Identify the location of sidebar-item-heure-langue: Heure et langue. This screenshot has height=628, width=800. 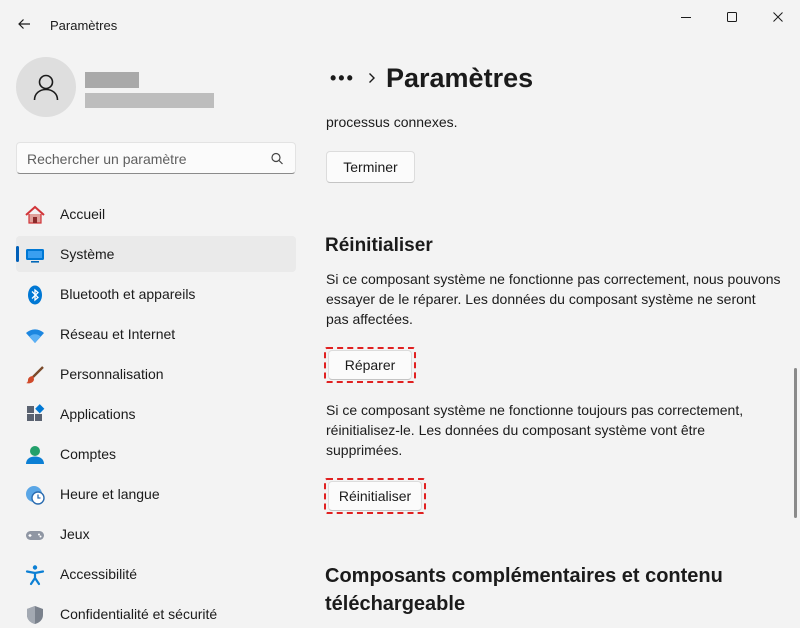
(156, 494).